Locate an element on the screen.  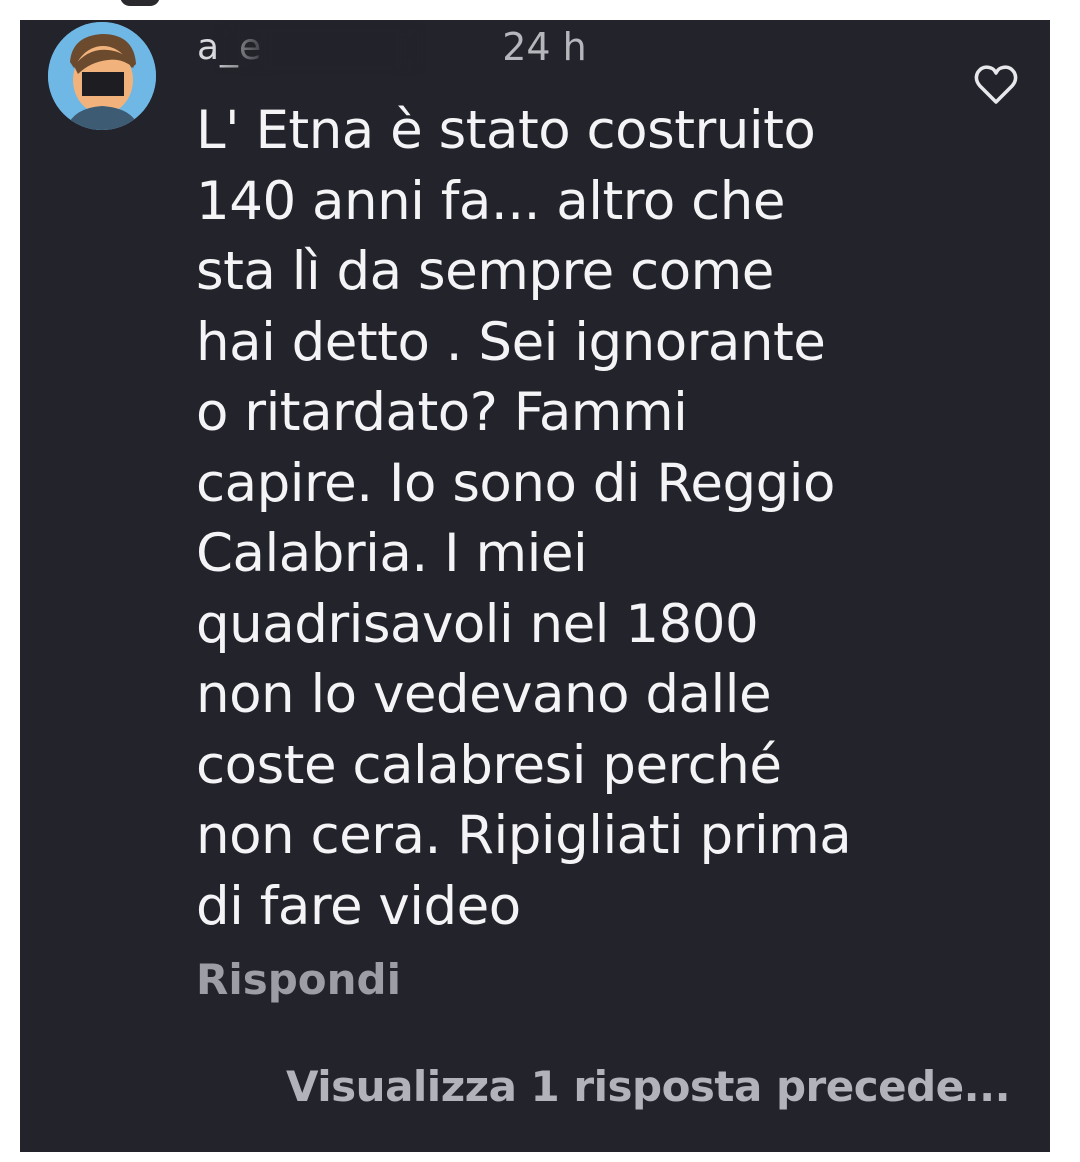
avatar is located at coordinates (102, 76).